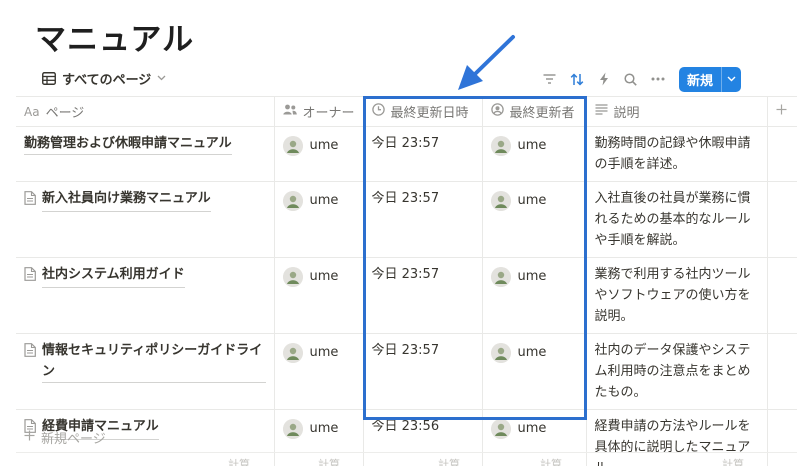  I want to click on table-icon, so click(49, 78).